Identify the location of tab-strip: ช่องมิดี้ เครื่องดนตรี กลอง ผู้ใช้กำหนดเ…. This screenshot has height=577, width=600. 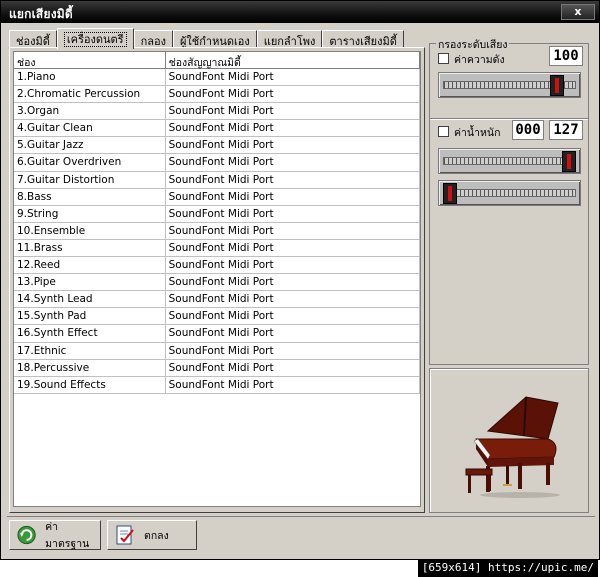
(206, 38).